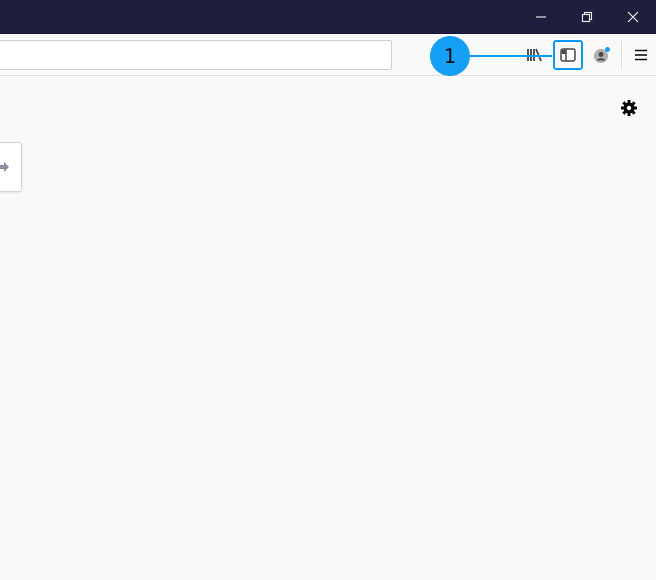 This screenshot has height=580, width=656. I want to click on arrow-icon, so click(4, 167).